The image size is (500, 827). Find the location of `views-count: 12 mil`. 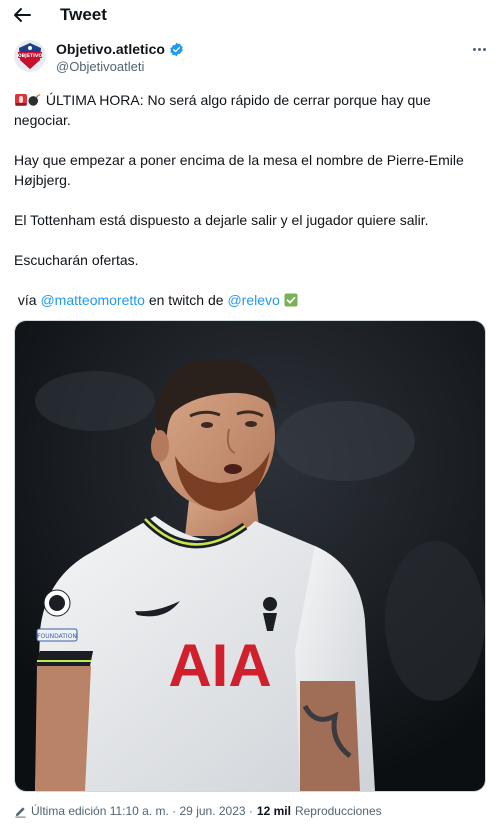

views-count: 12 mil is located at coordinates (273, 811).